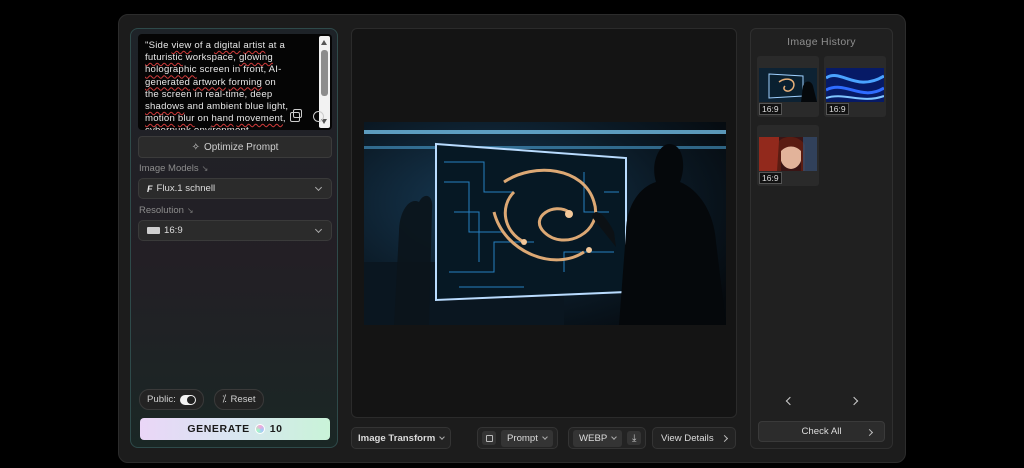 The image size is (1024, 468). Describe the element at coordinates (324, 73) in the screenshot. I see `scroll-thumb` at that location.